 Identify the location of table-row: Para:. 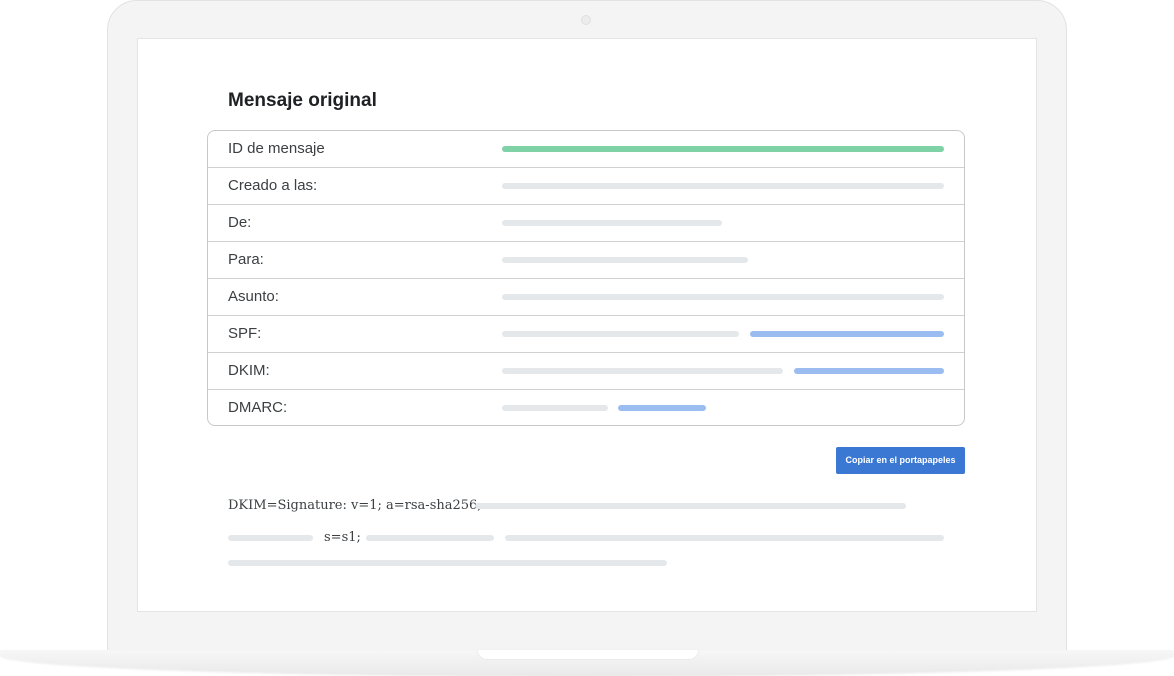
(586, 260).